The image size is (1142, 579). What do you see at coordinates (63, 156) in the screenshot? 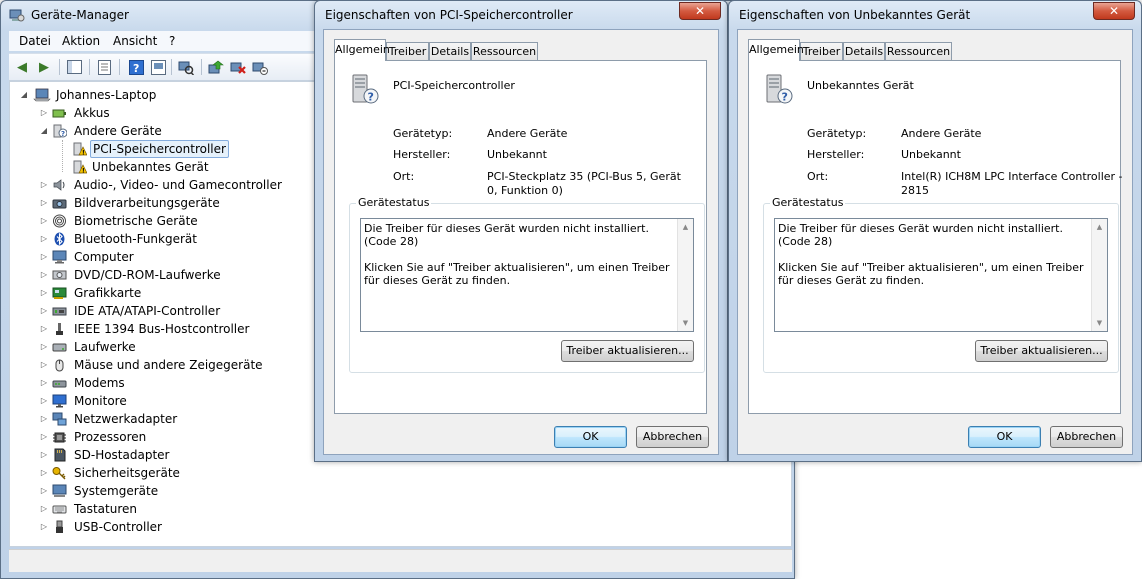
I see `tree-guide-line` at bounding box center [63, 156].